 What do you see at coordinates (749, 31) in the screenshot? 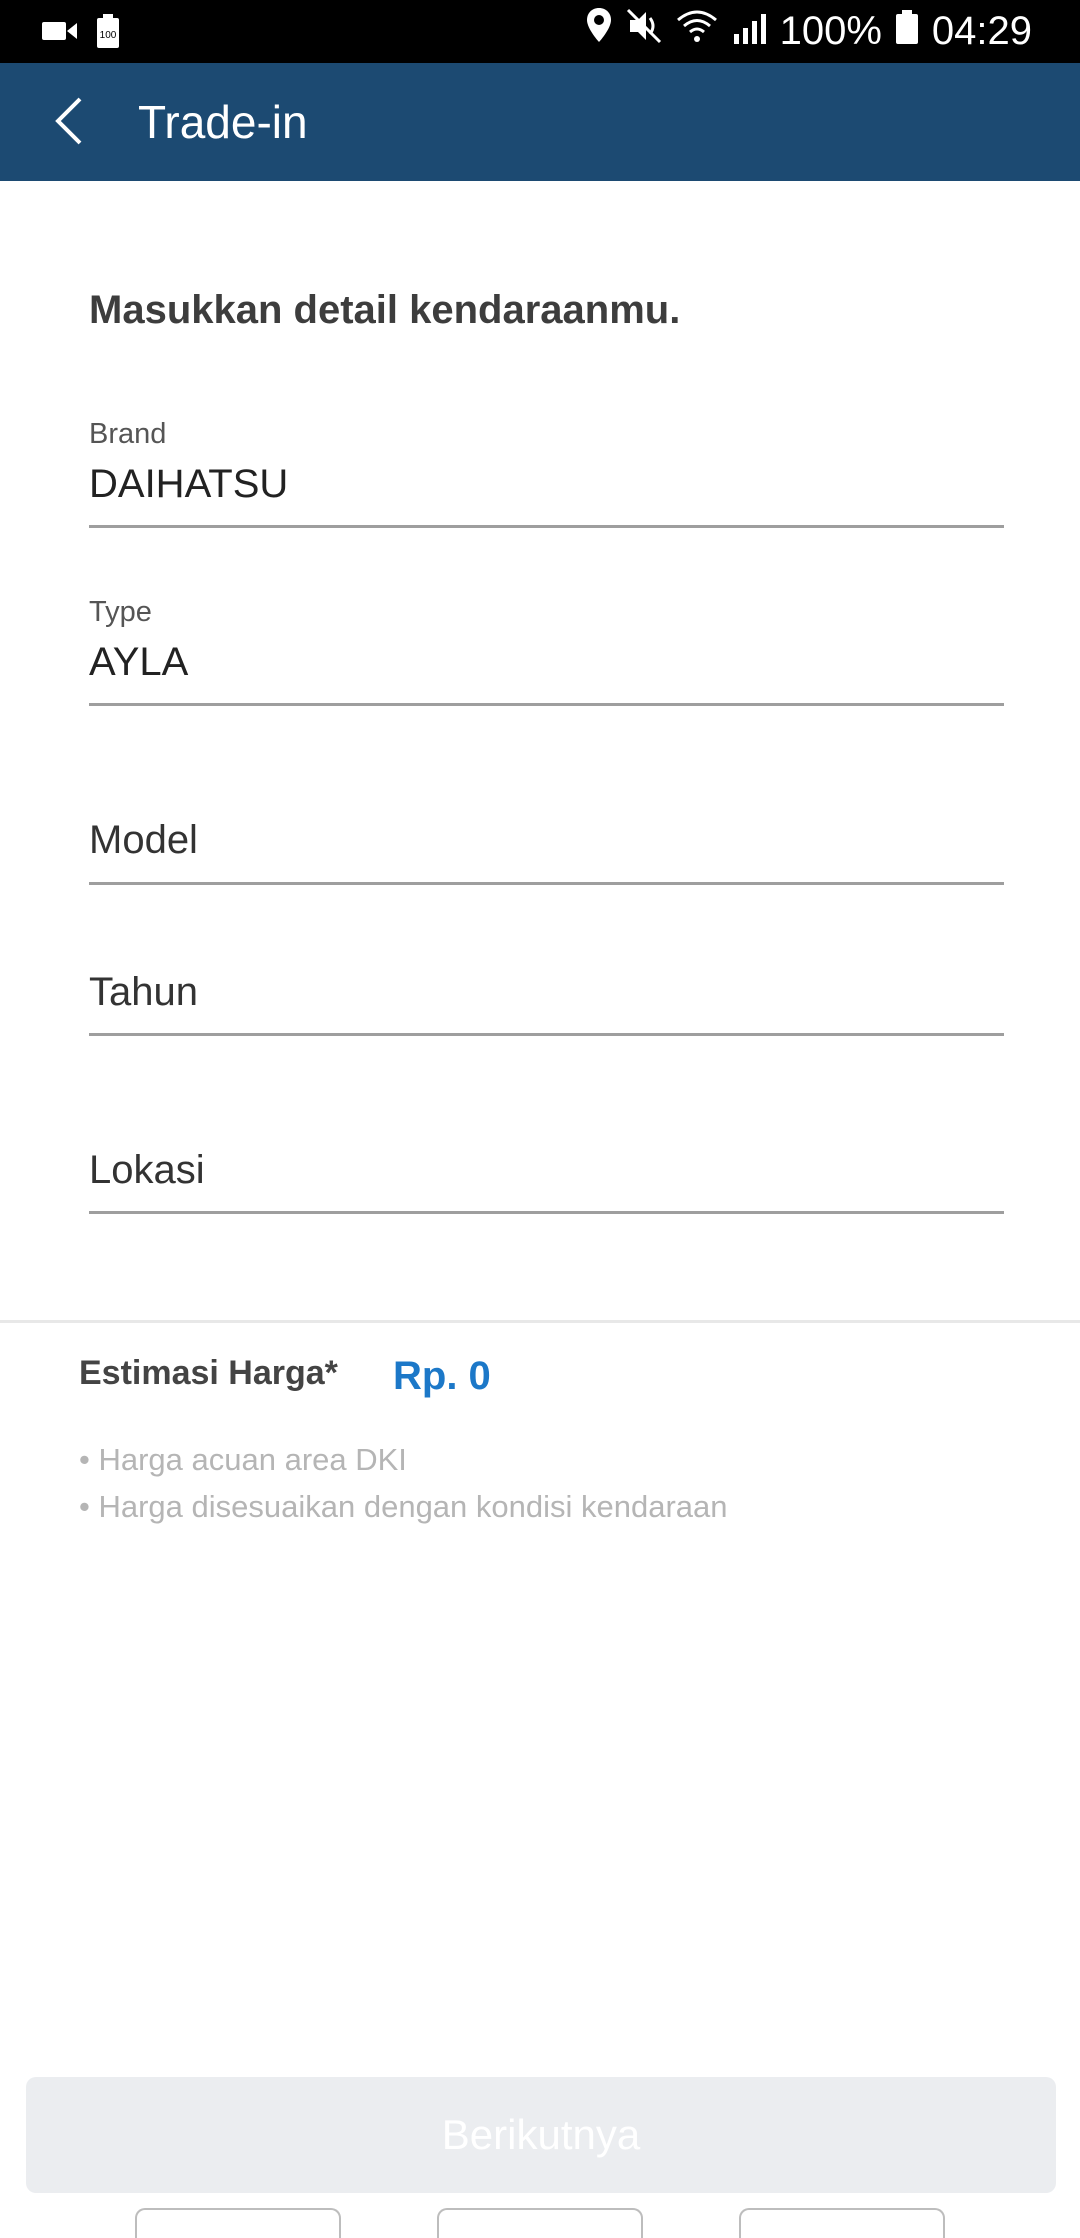
I see `signal-icon` at bounding box center [749, 31].